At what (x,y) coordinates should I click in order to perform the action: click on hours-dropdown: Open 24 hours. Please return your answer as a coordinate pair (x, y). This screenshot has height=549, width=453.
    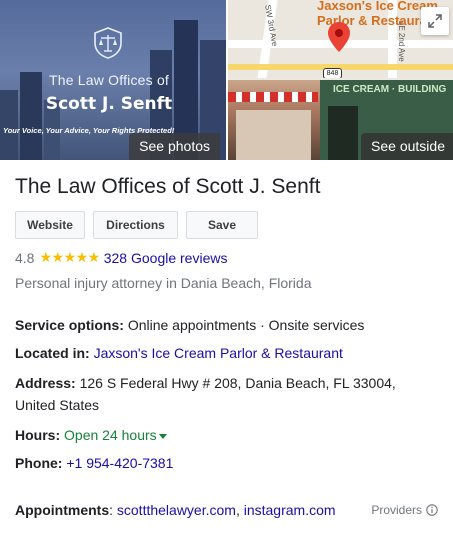
    Looking at the image, I should click on (115, 435).